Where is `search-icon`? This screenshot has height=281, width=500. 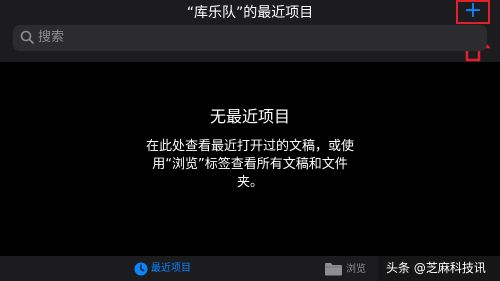
search-icon is located at coordinates (27, 37).